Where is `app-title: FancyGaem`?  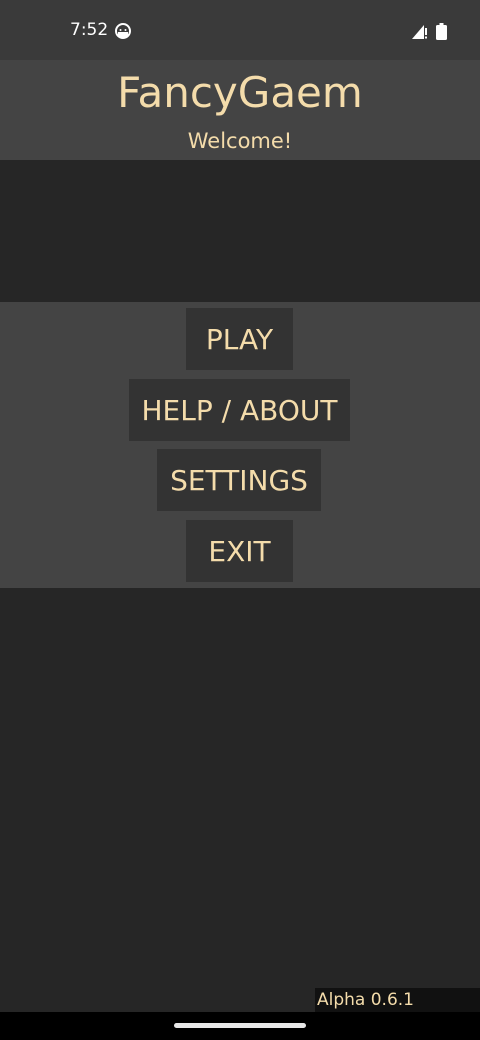 app-title: FancyGaem is located at coordinates (240, 92).